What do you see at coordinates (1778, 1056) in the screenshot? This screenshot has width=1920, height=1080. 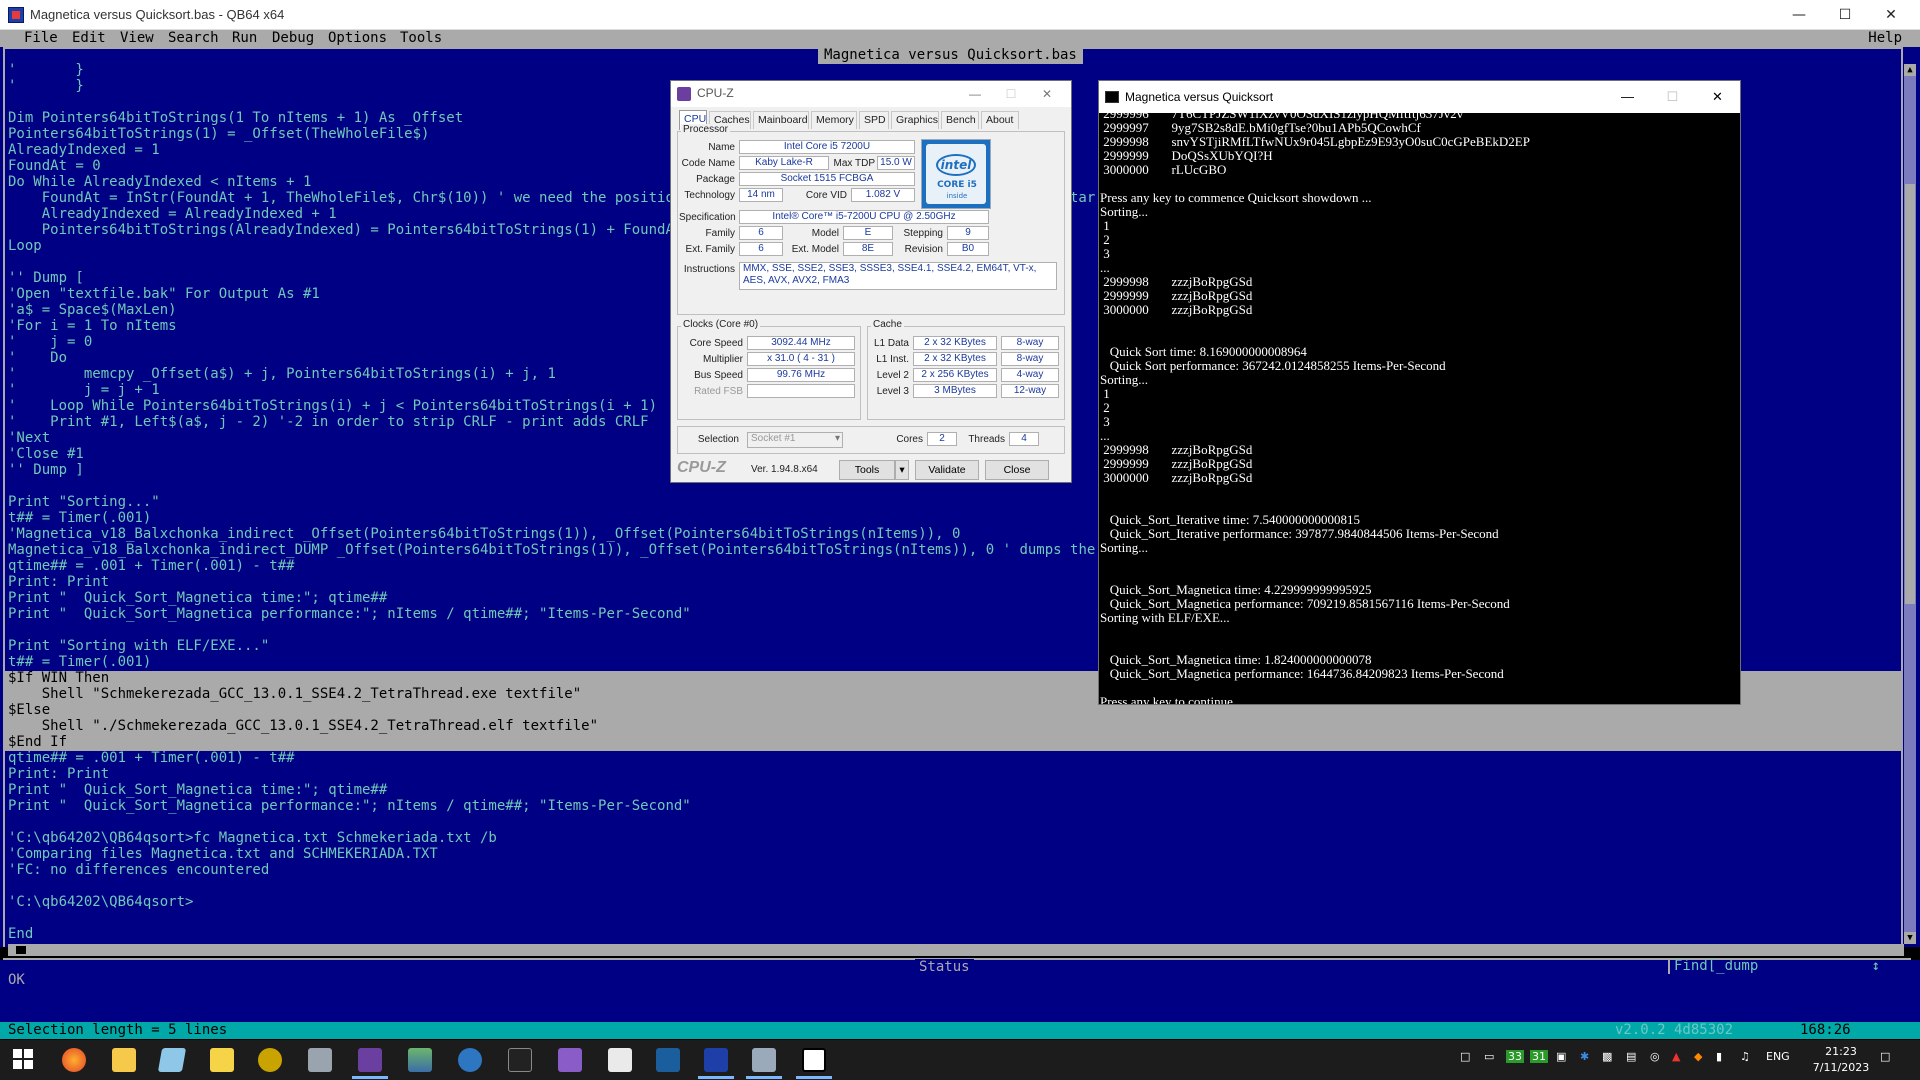 I see `language-indicator: ENG` at bounding box center [1778, 1056].